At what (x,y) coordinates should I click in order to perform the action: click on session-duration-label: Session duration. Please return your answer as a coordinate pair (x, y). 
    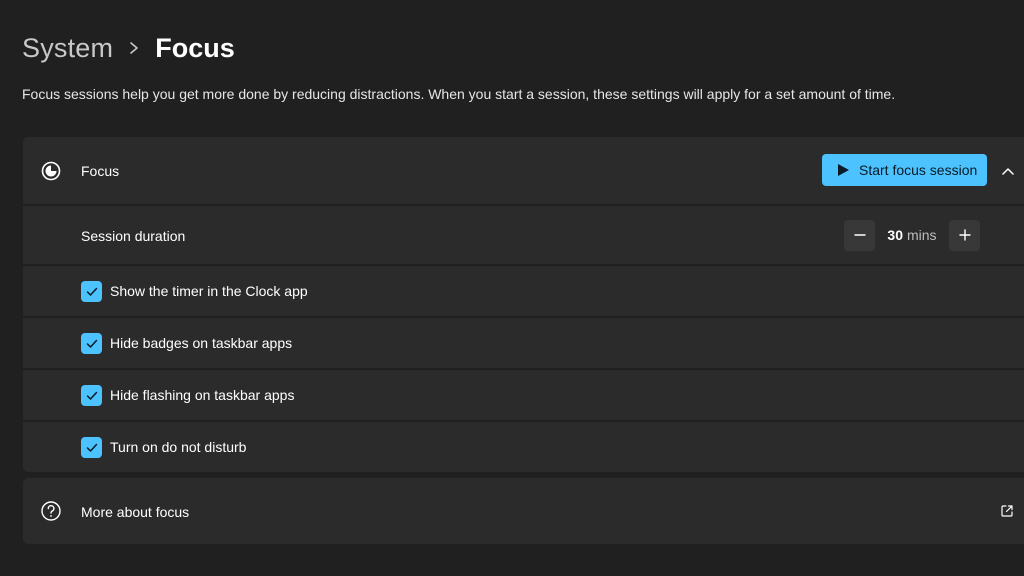
    Looking at the image, I should click on (133, 236).